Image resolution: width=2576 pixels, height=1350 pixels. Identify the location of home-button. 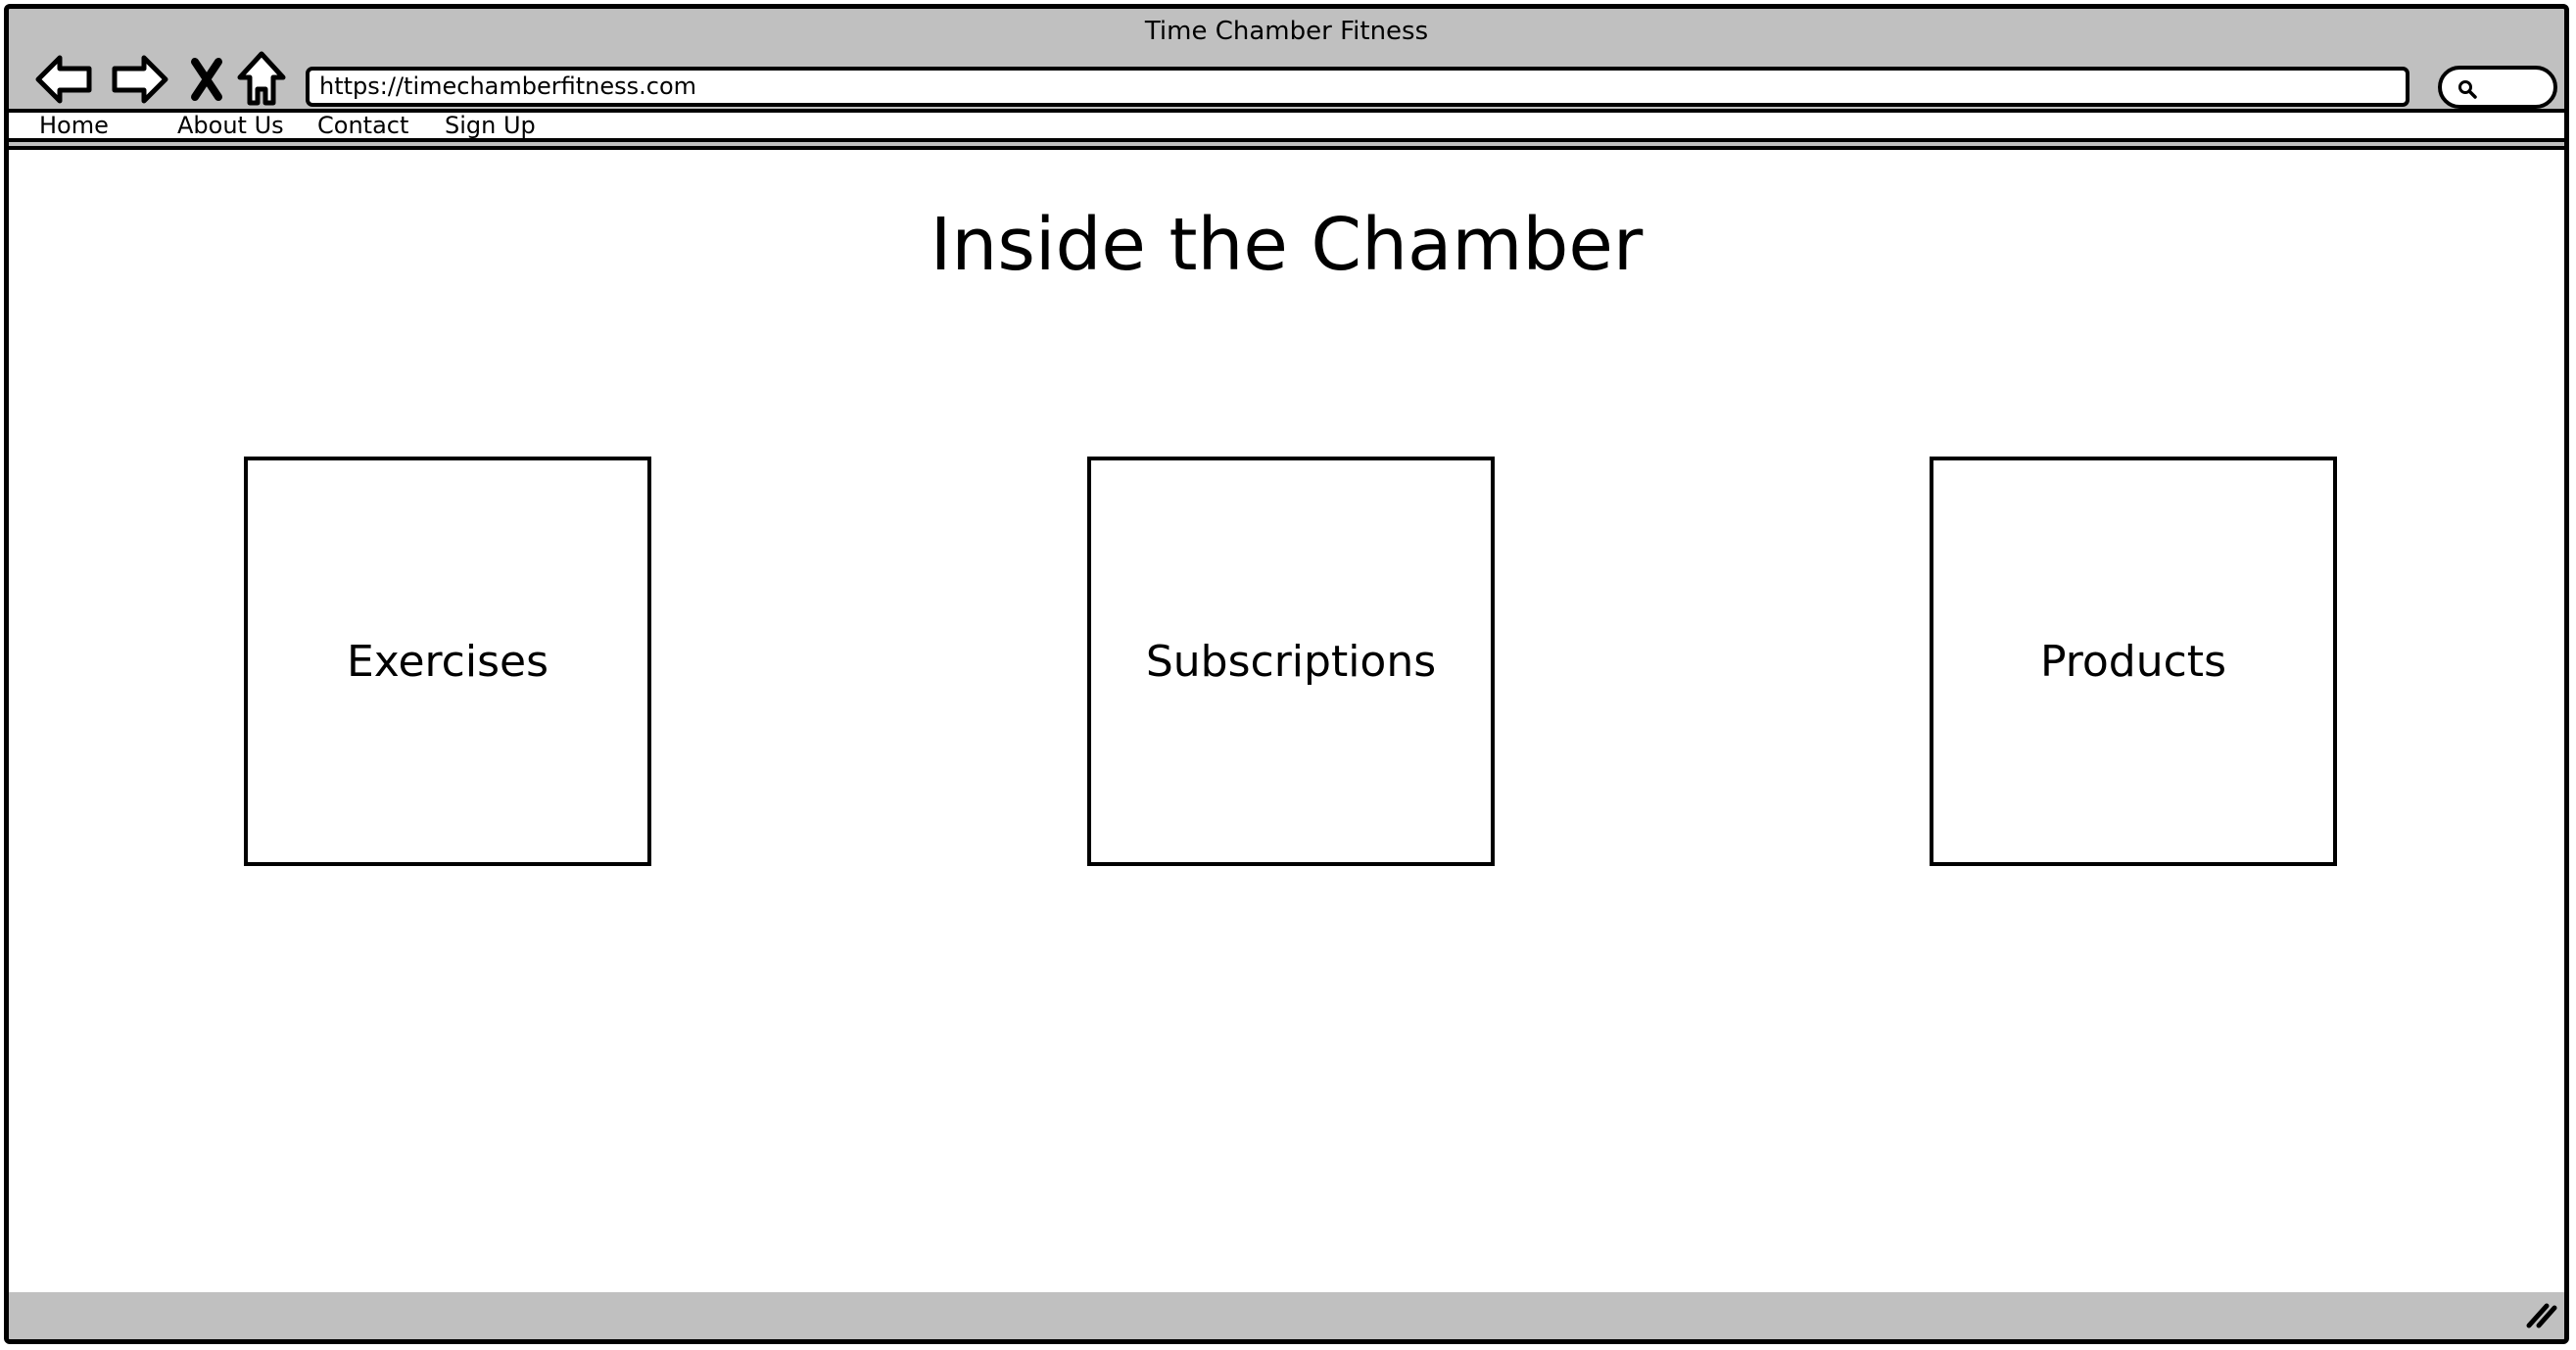
(261, 79).